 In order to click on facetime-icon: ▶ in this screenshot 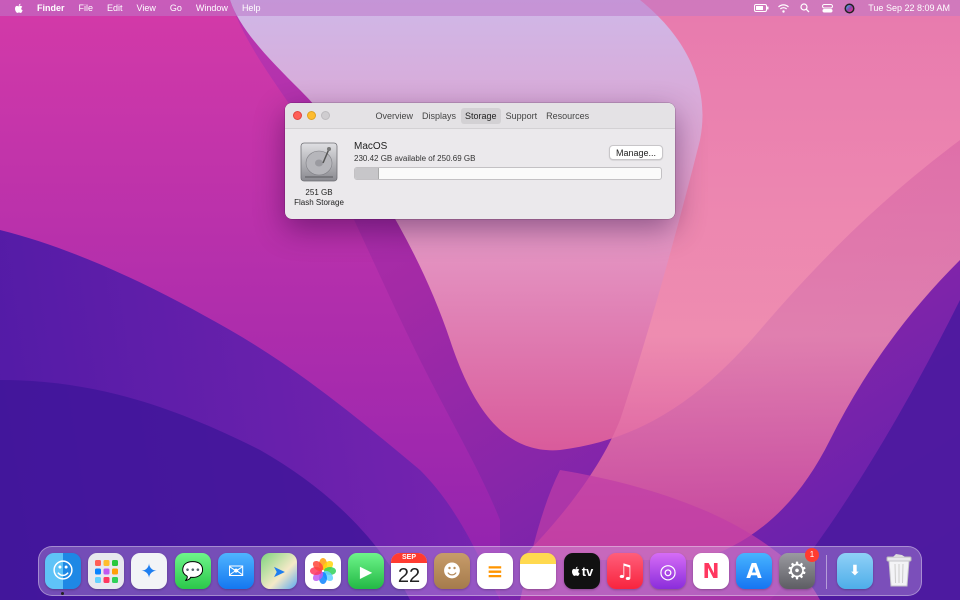, I will do `click(366, 571)`.